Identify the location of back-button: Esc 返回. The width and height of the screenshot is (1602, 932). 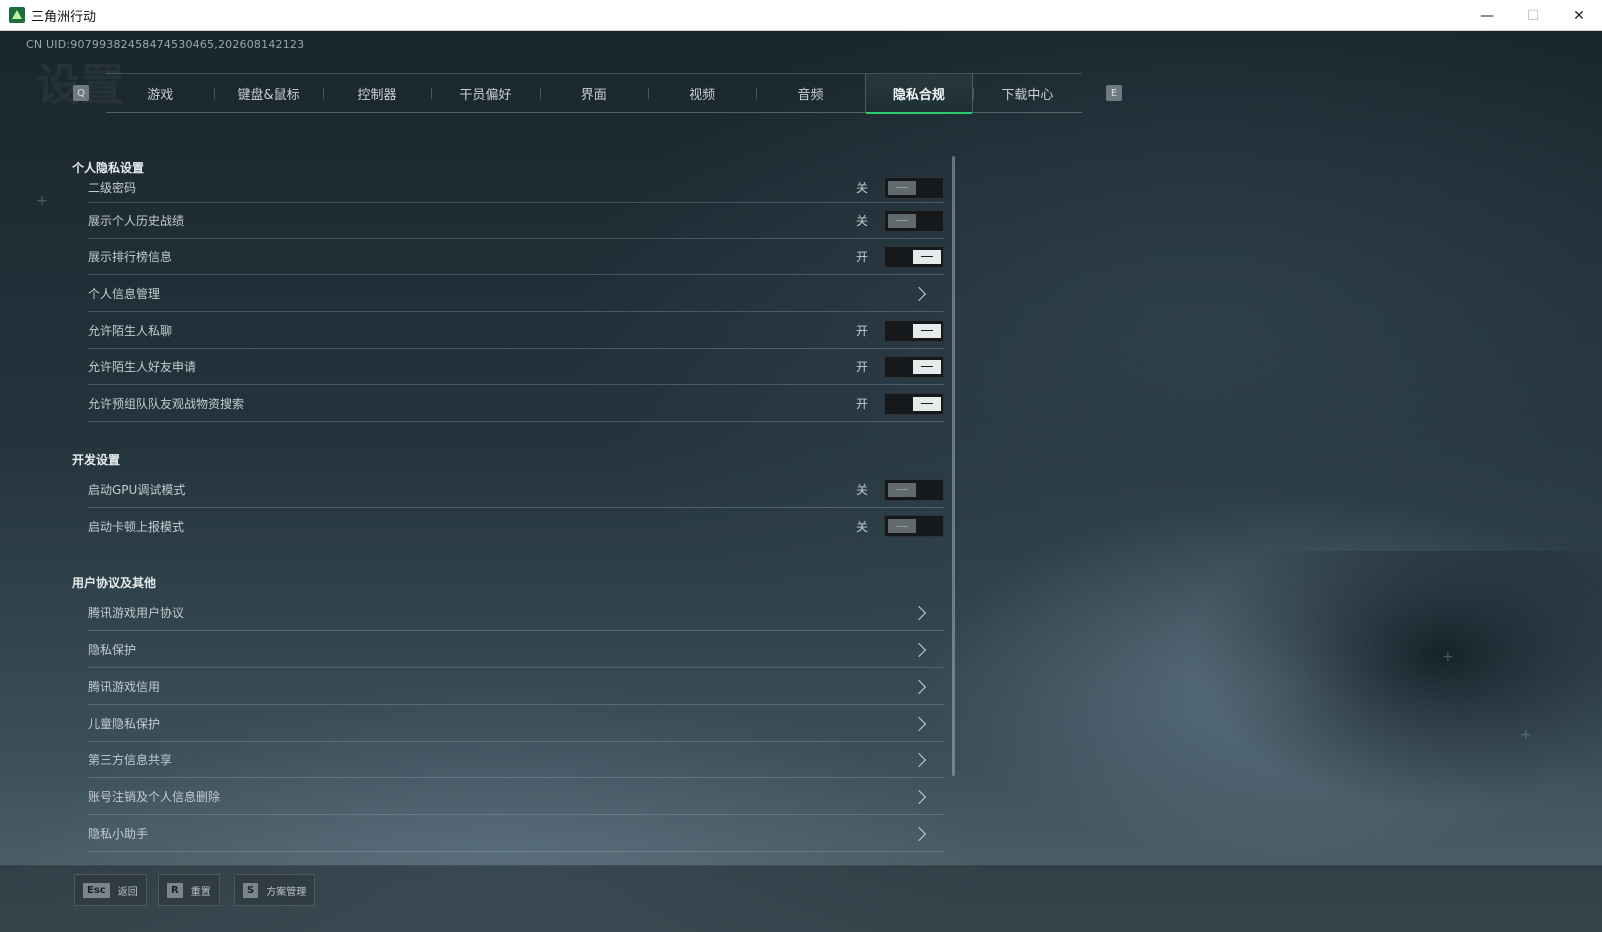
(110, 890).